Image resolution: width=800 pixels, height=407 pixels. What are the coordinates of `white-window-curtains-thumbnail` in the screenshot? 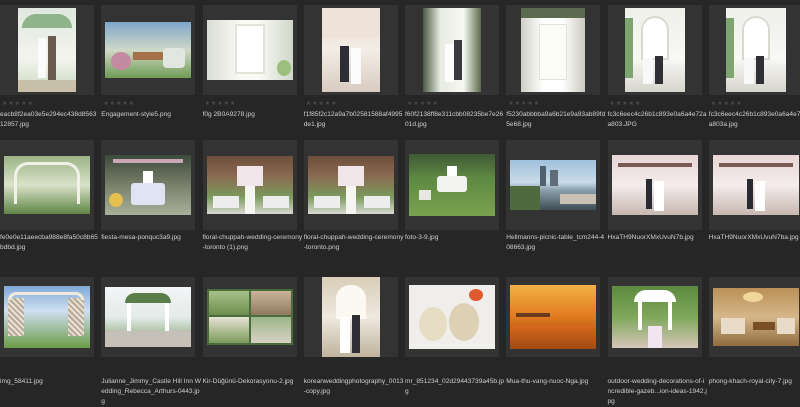 It's located at (553, 50).